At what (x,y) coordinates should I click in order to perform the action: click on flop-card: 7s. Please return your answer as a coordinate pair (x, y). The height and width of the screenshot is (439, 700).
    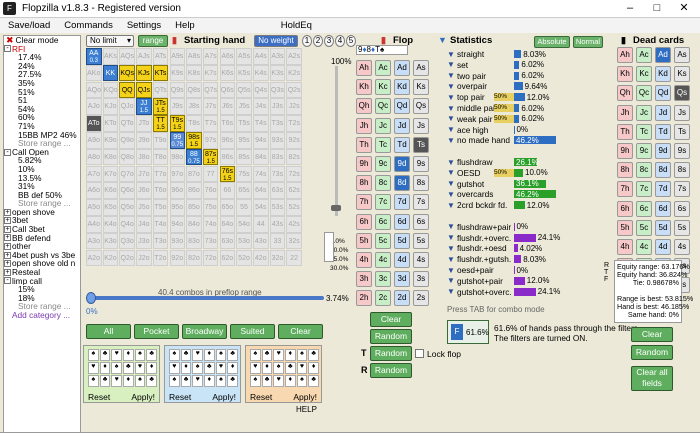
    Looking at the image, I should click on (421, 202).